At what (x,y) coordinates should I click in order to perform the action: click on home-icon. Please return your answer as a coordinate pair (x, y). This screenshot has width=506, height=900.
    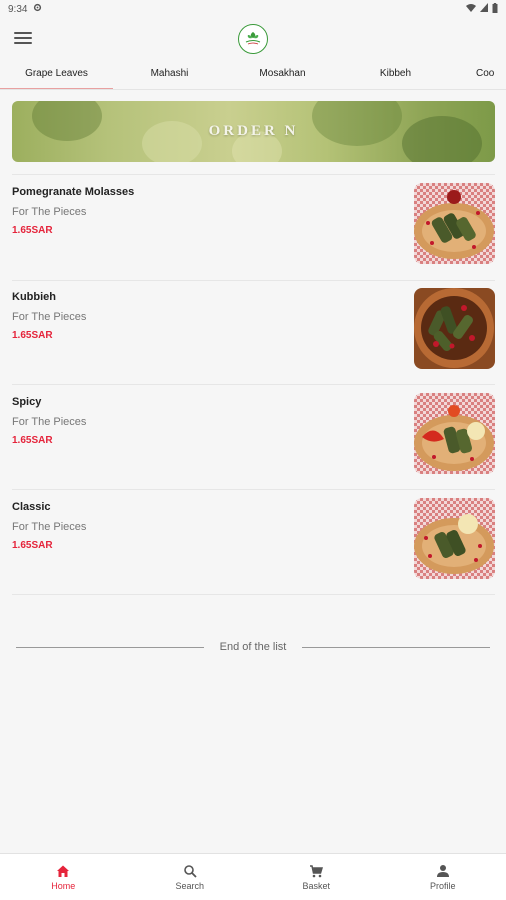
    Looking at the image, I should click on (63, 871).